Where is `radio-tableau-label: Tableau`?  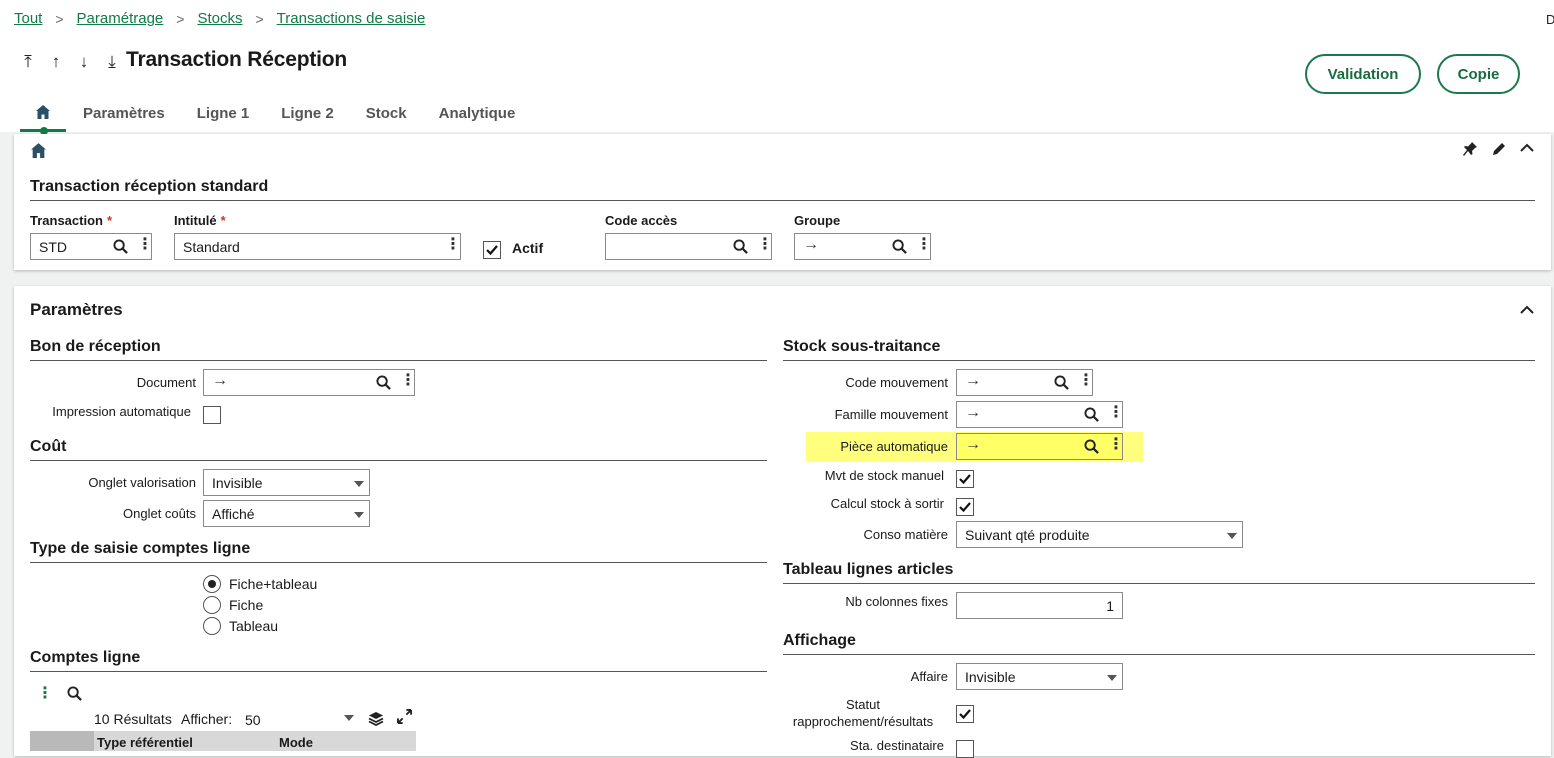
radio-tableau-label: Tableau is located at coordinates (254, 626).